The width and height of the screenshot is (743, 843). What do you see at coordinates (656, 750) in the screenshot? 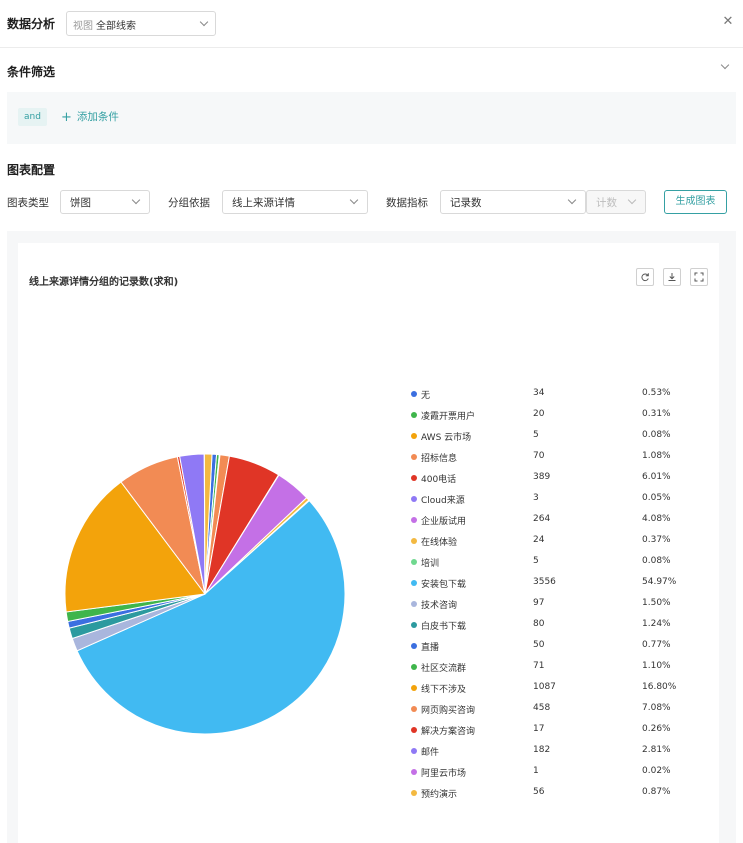
I see `legend-percent: 2.81%` at bounding box center [656, 750].